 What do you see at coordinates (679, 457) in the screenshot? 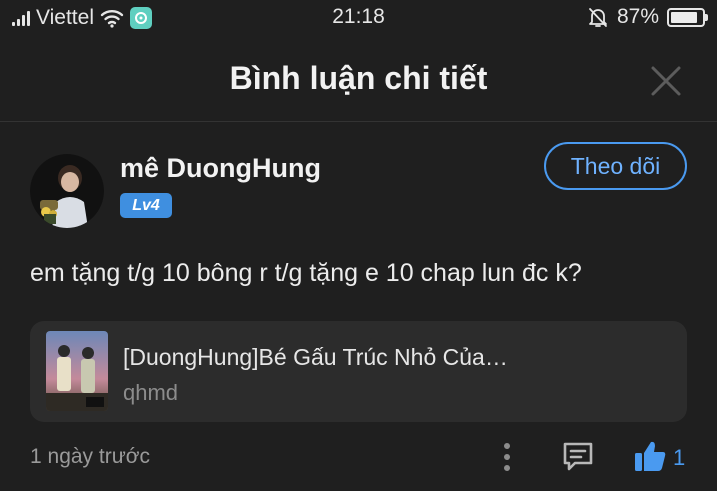
I see `like-count: 1` at bounding box center [679, 457].